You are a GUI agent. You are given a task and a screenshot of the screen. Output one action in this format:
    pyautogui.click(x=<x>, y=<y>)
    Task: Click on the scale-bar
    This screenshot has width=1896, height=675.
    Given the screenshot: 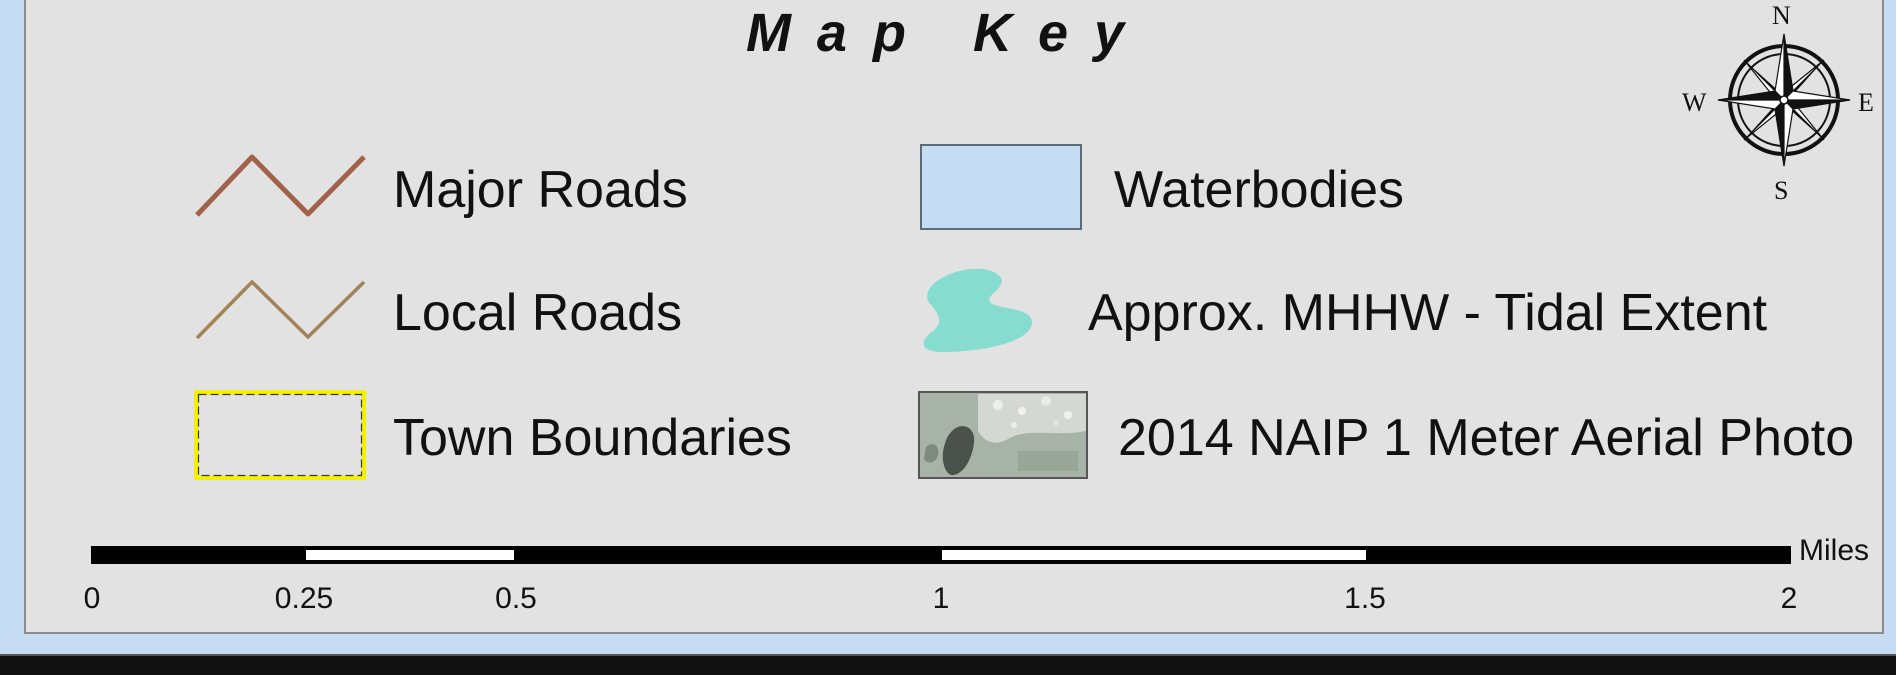 What is the action you would take?
    pyautogui.click(x=941, y=555)
    